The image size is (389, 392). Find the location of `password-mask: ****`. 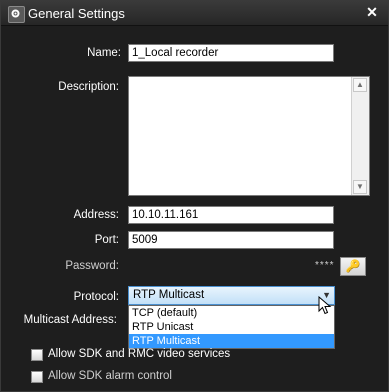

password-mask: **** is located at coordinates (325, 265).